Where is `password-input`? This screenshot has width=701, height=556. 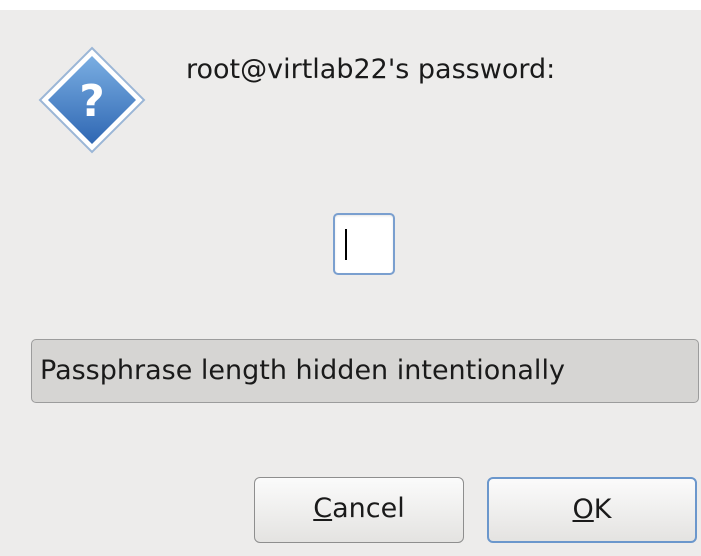 password-input is located at coordinates (364, 244).